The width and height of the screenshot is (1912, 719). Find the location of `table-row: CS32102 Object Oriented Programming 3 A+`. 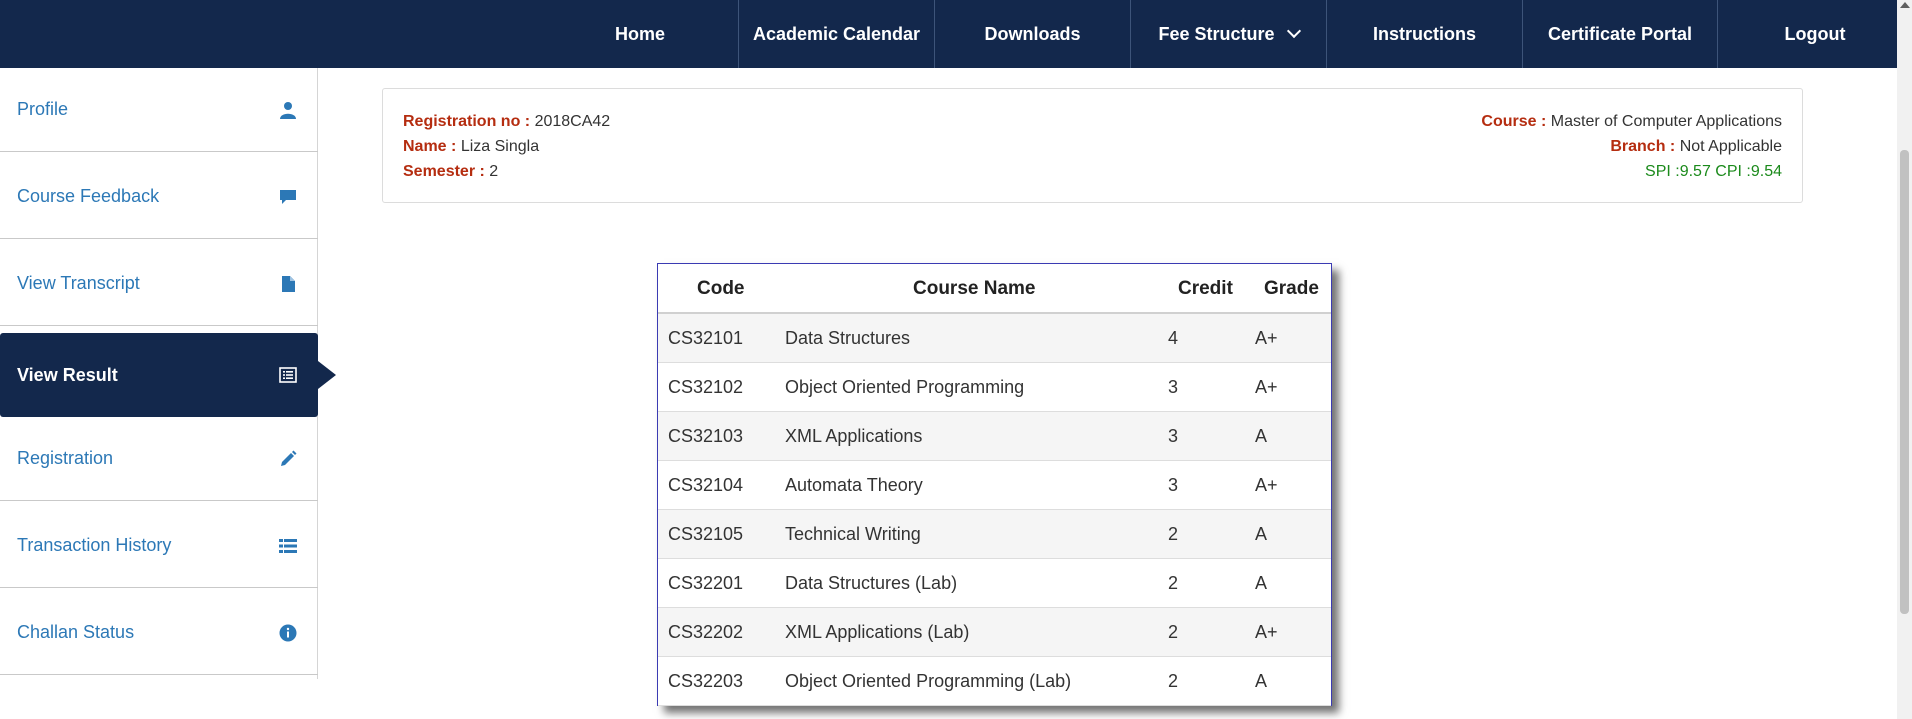

table-row: CS32102 Object Oriented Programming 3 A+ is located at coordinates (994, 387).